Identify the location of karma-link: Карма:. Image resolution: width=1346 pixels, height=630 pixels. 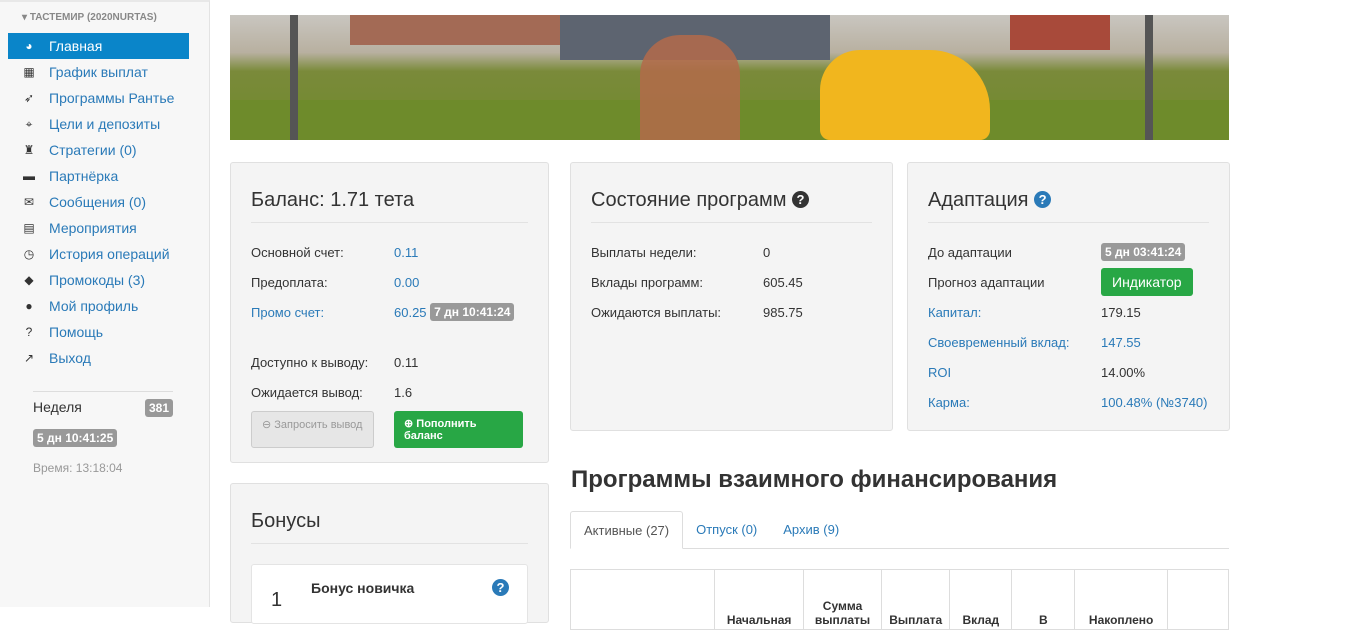
(1014, 402).